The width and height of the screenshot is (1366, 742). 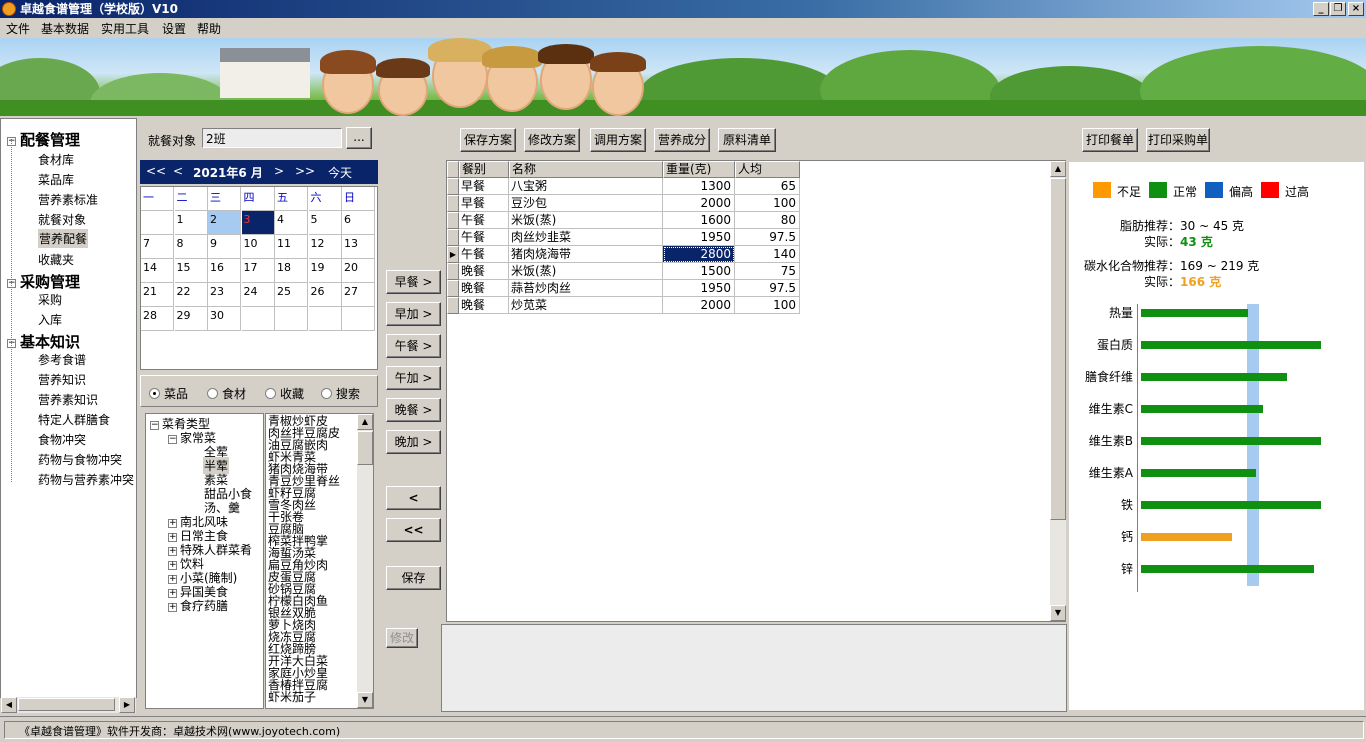 What do you see at coordinates (157, 271) in the screenshot?
I see `cal-day: 14` at bounding box center [157, 271].